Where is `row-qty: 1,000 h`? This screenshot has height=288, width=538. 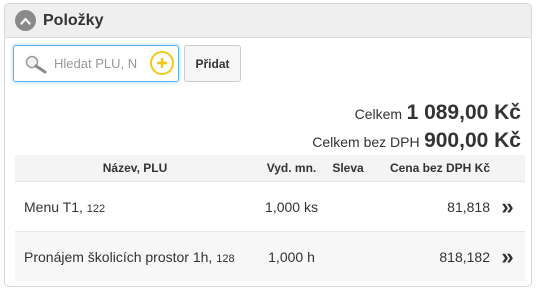
row-qty: 1,000 h is located at coordinates (291, 256).